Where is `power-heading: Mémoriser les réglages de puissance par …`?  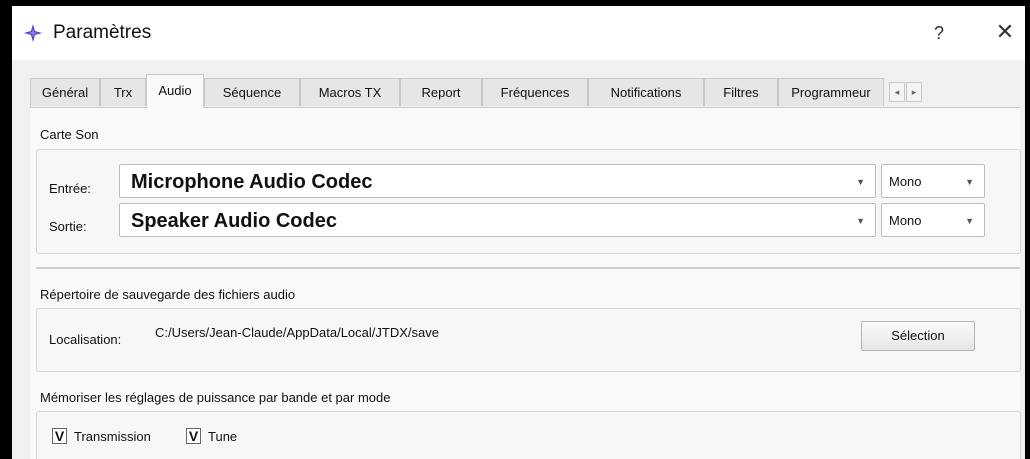 power-heading: Mémoriser les réglages de puissance par … is located at coordinates (215, 397).